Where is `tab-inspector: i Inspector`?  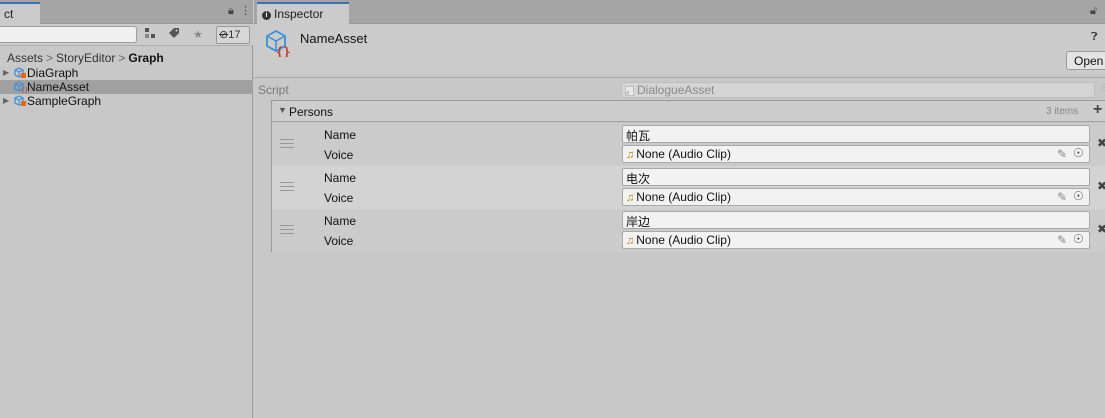
tab-inspector: i Inspector is located at coordinates (303, 13).